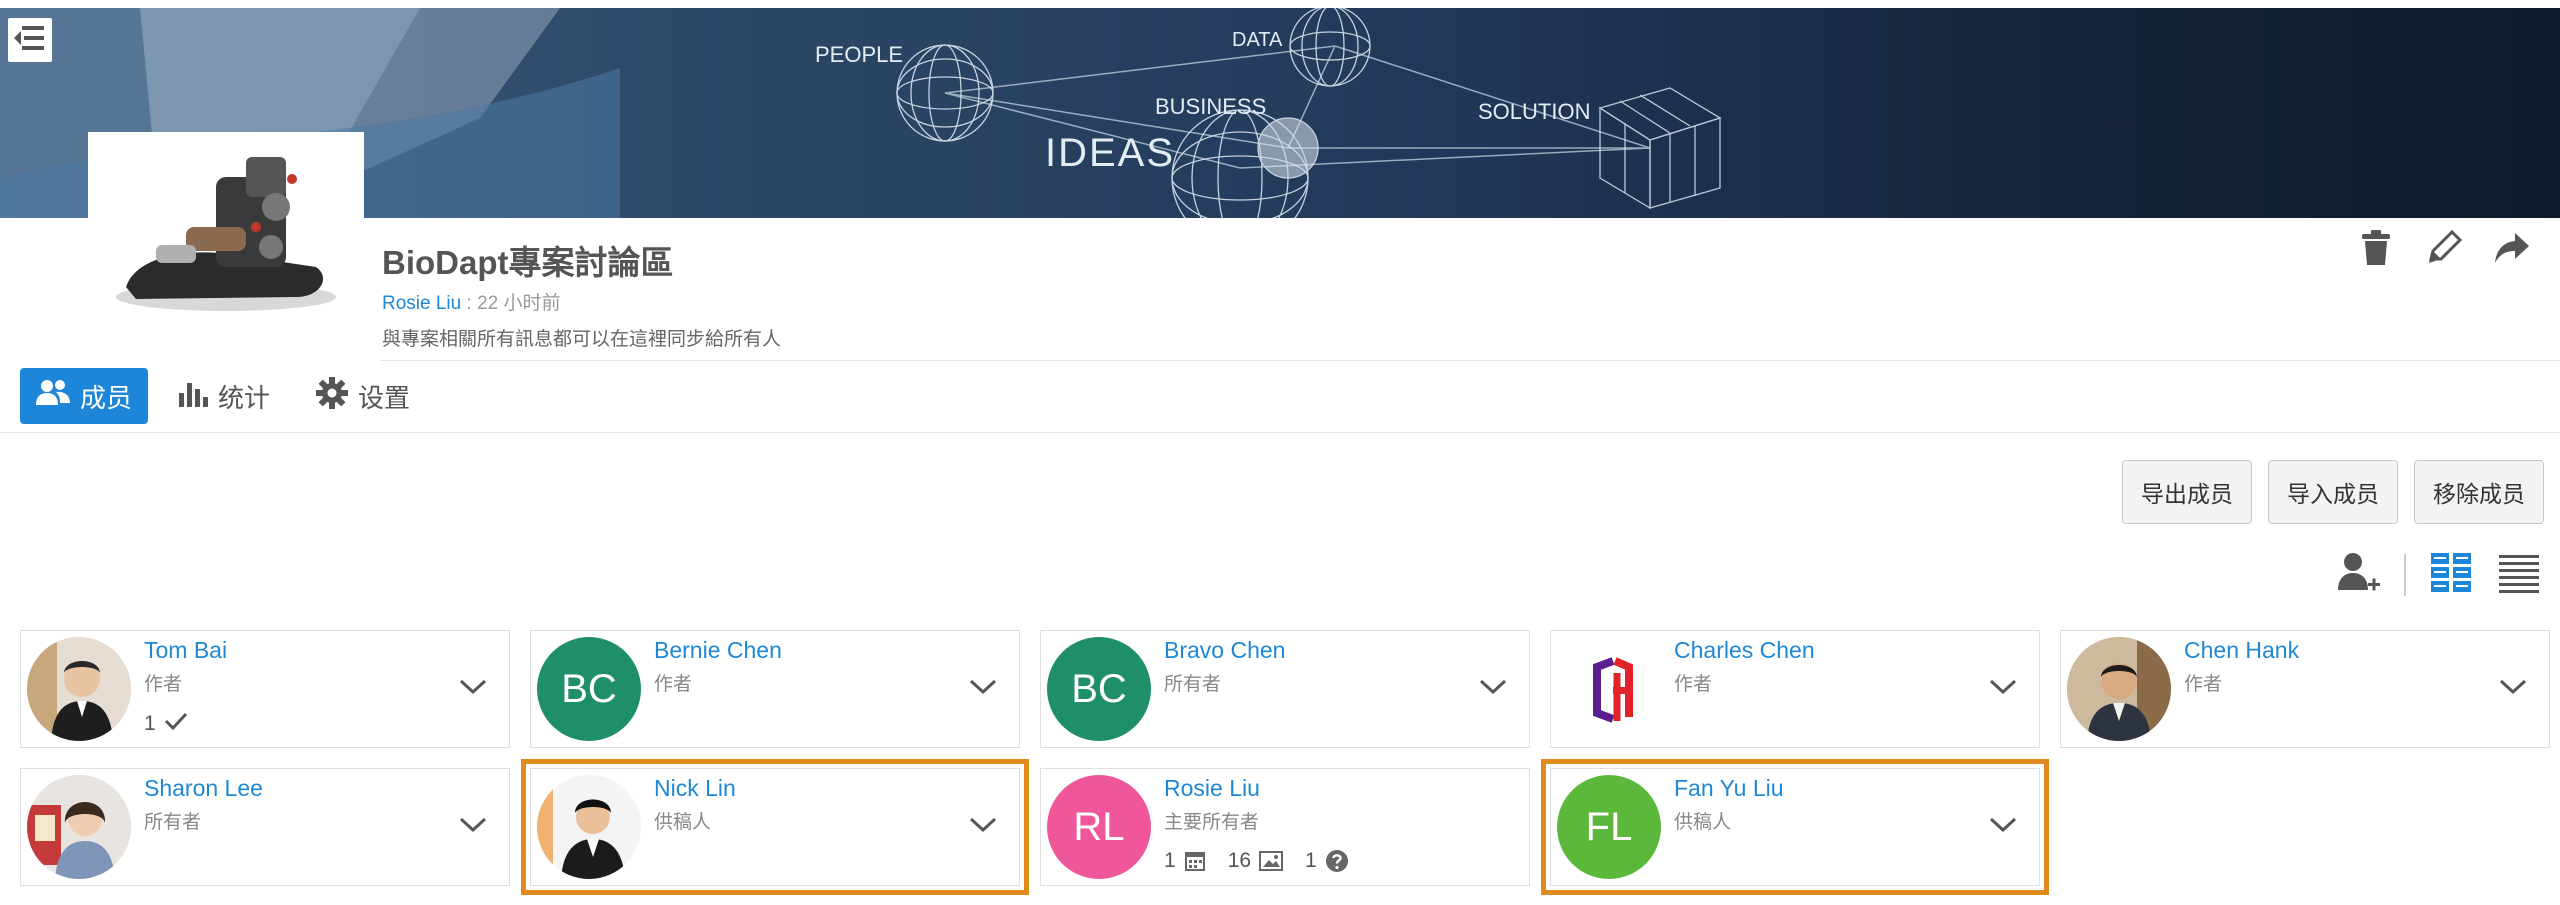  What do you see at coordinates (1170, 860) in the screenshot?
I see `posts-count: 1` at bounding box center [1170, 860].